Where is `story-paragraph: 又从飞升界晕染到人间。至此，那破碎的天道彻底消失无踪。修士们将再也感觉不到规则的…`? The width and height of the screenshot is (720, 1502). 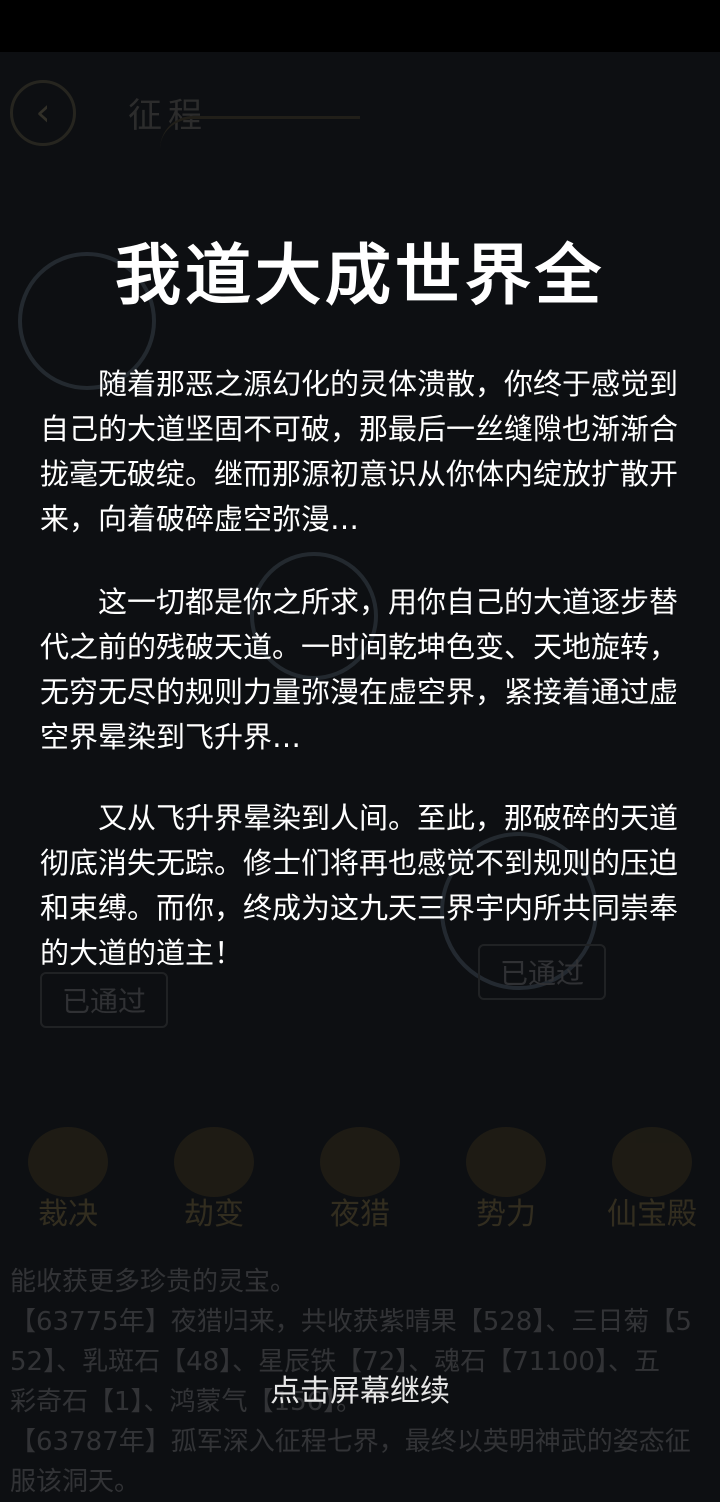
story-paragraph: 又从飞升界晕染到人间。至此，那破碎的天道彻底消失无踪。修士们将再也感觉不到规则的… is located at coordinates (359, 885).